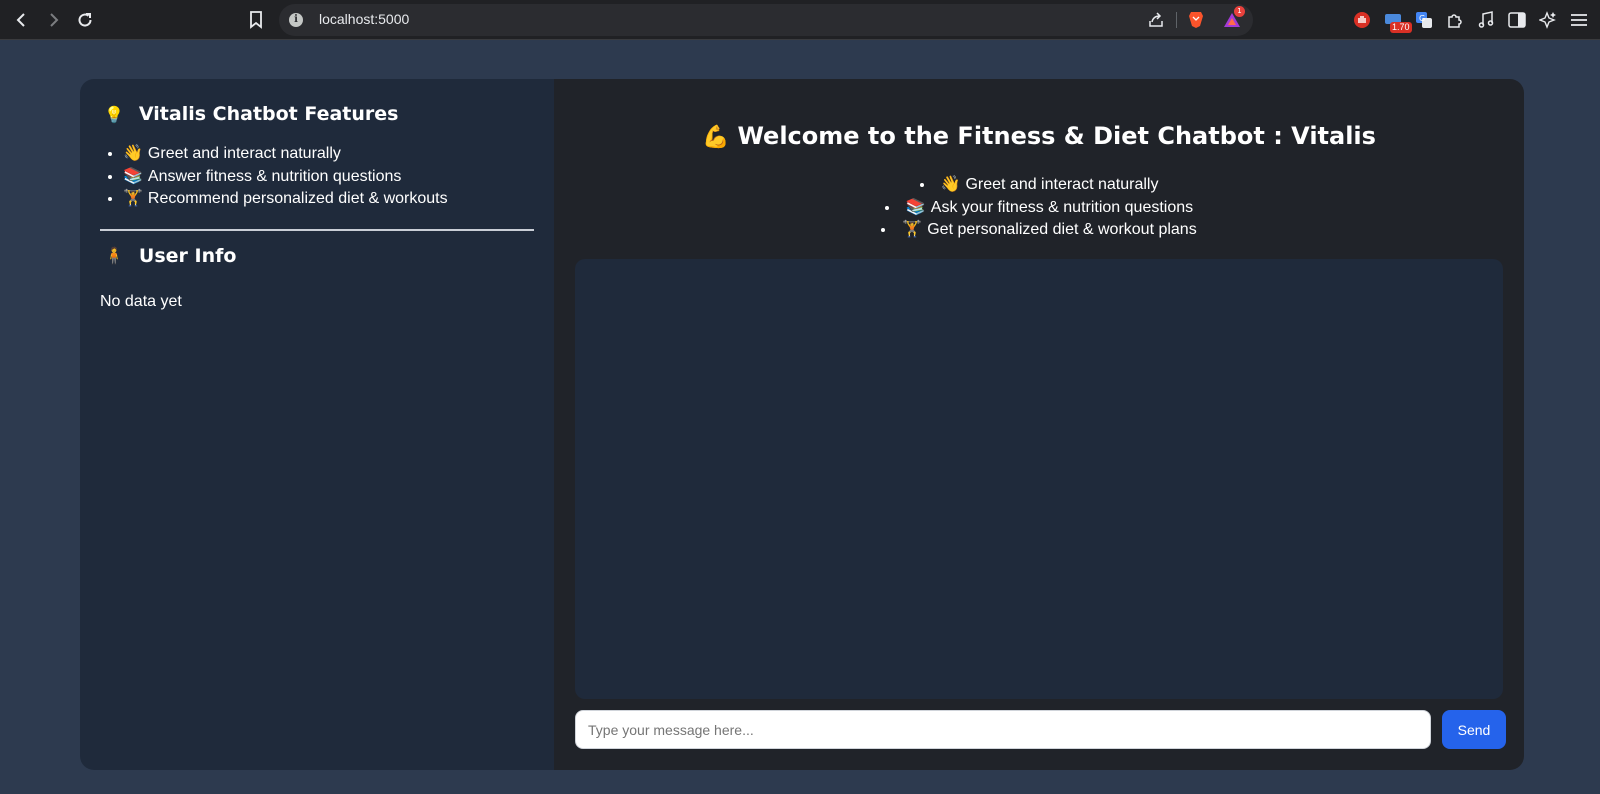 This screenshot has width=1600, height=794. Describe the element at coordinates (187, 255) in the screenshot. I see `user-info-title-text: User Info` at that location.